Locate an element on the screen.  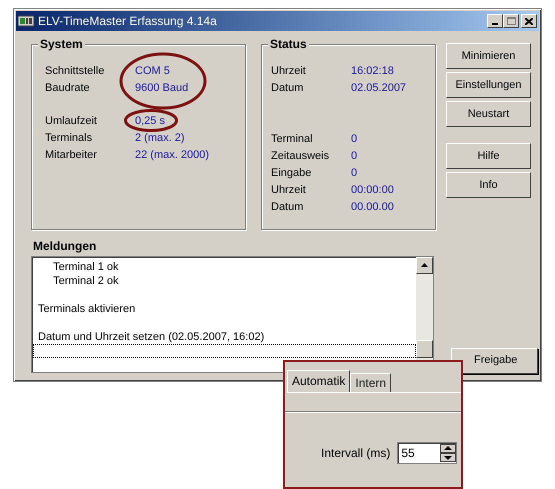
field-label: Mitarbeiter is located at coordinates (71, 156).